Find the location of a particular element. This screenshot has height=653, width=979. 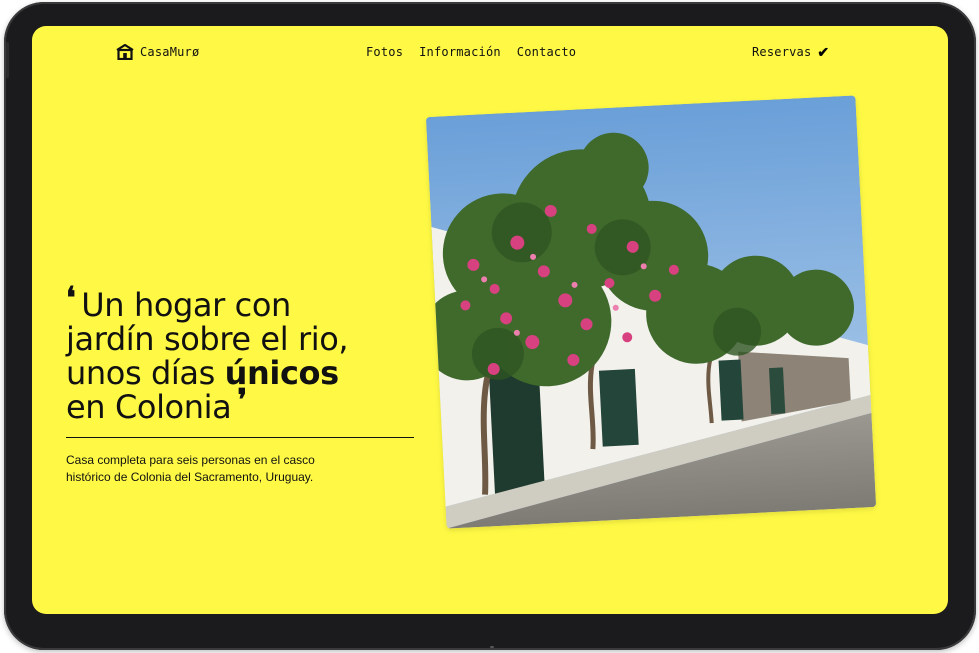

side-button is located at coordinates (7, 60).